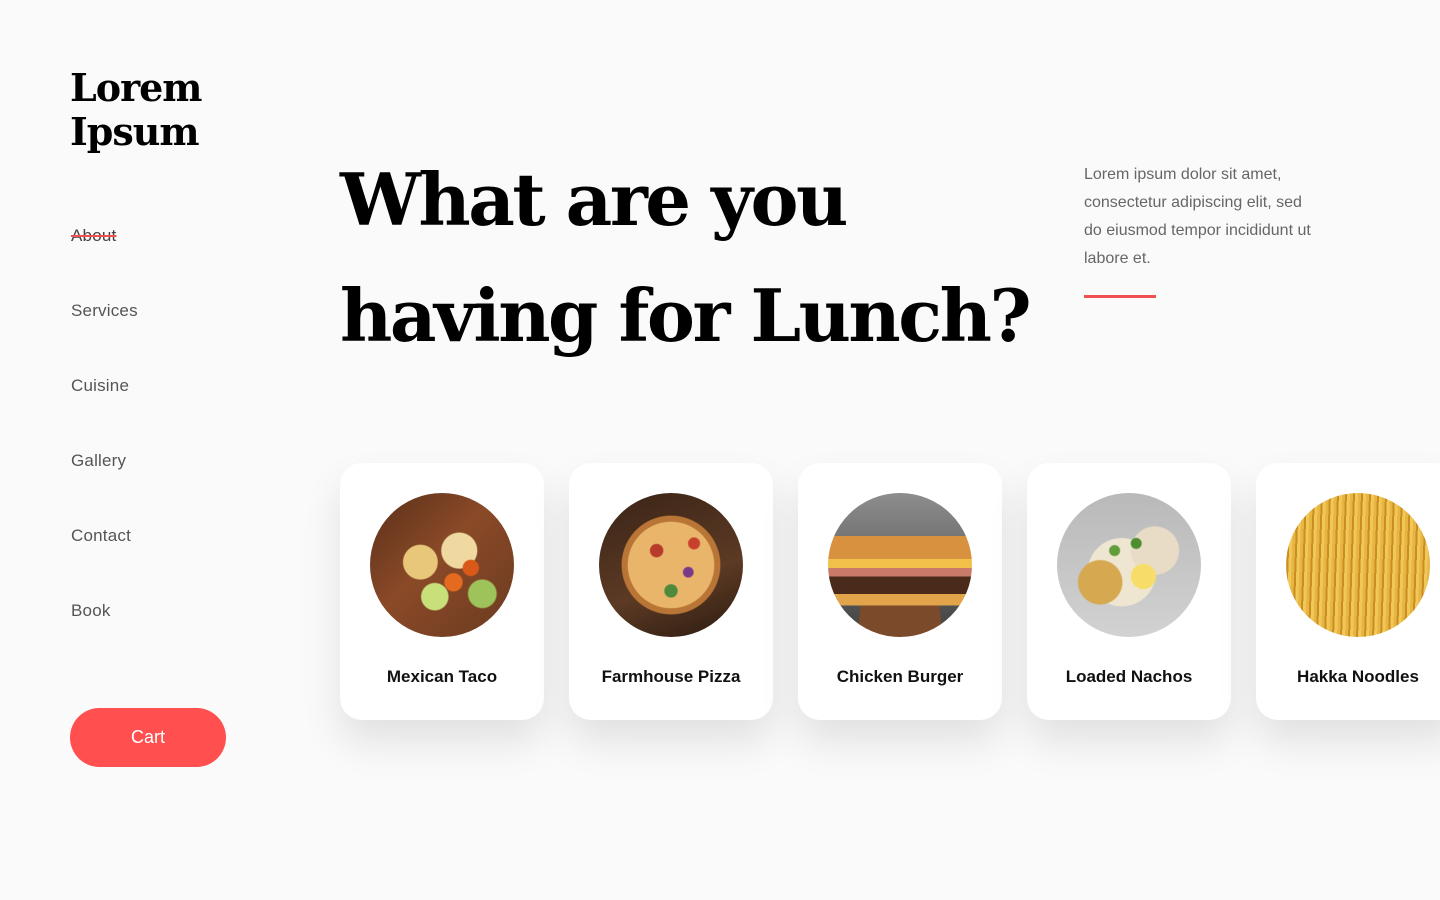 The width and height of the screenshot is (1440, 900). I want to click on dish-card-loaded-nachos: Loaded Nachos, so click(1129, 591).